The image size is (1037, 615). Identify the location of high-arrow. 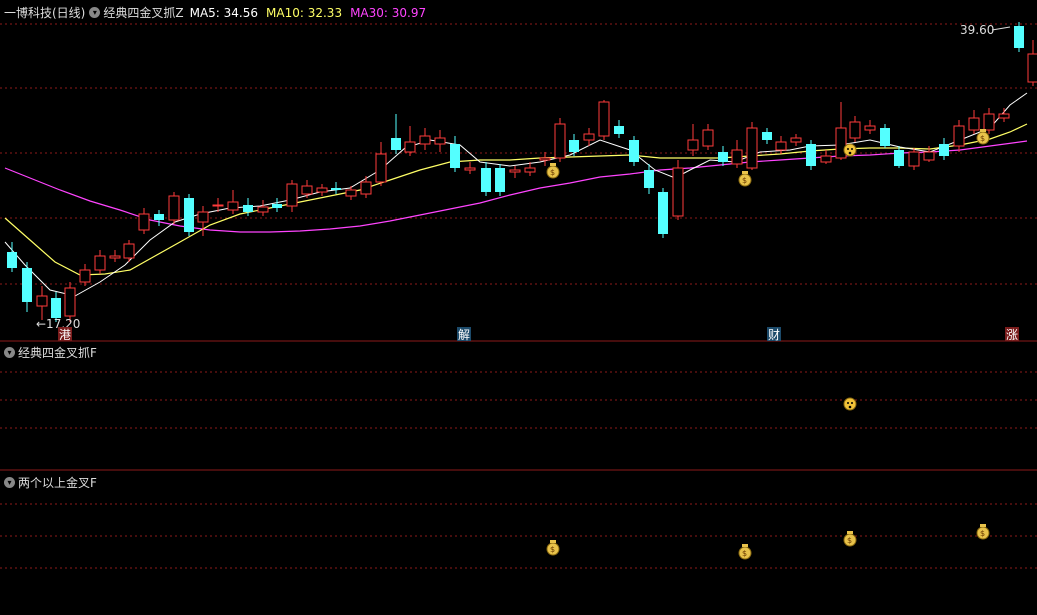
(1001, 28).